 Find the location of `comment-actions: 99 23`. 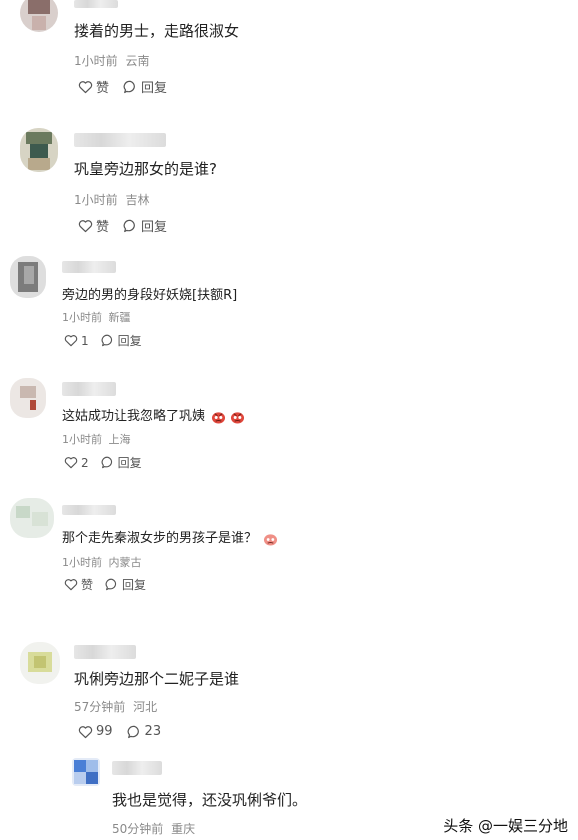

comment-actions: 99 23 is located at coordinates (119, 731).